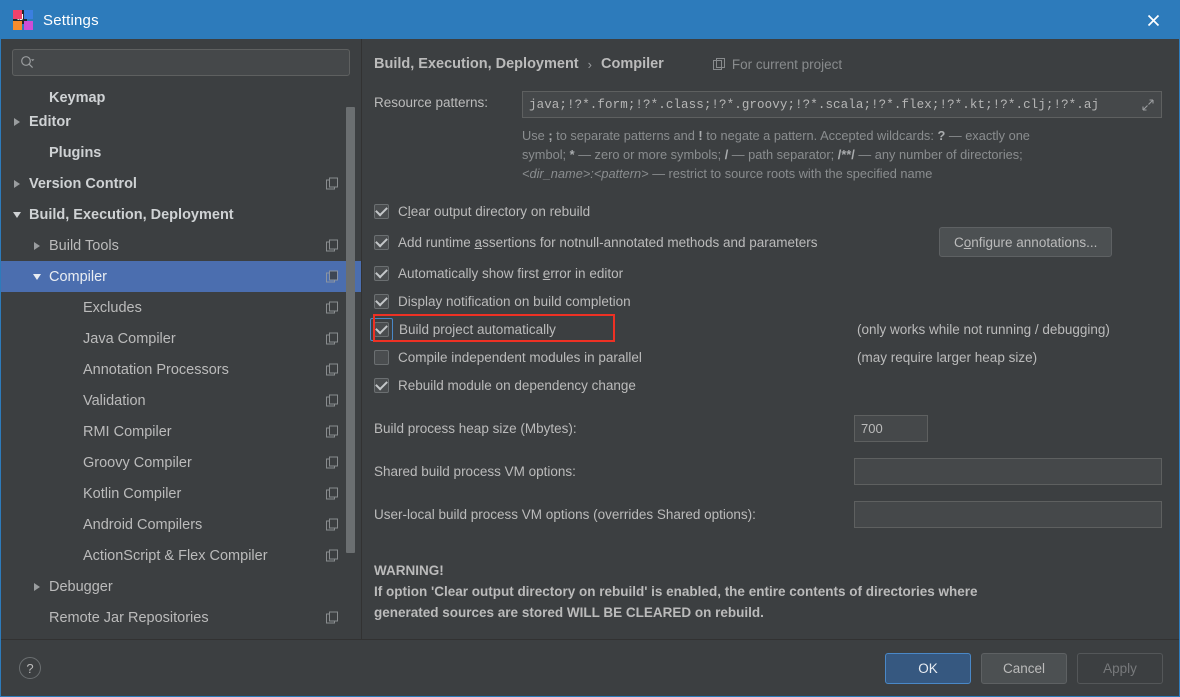 The image size is (1180, 697). Describe the element at coordinates (75, 152) in the screenshot. I see `sidebar-item-label: Plugins` at that location.